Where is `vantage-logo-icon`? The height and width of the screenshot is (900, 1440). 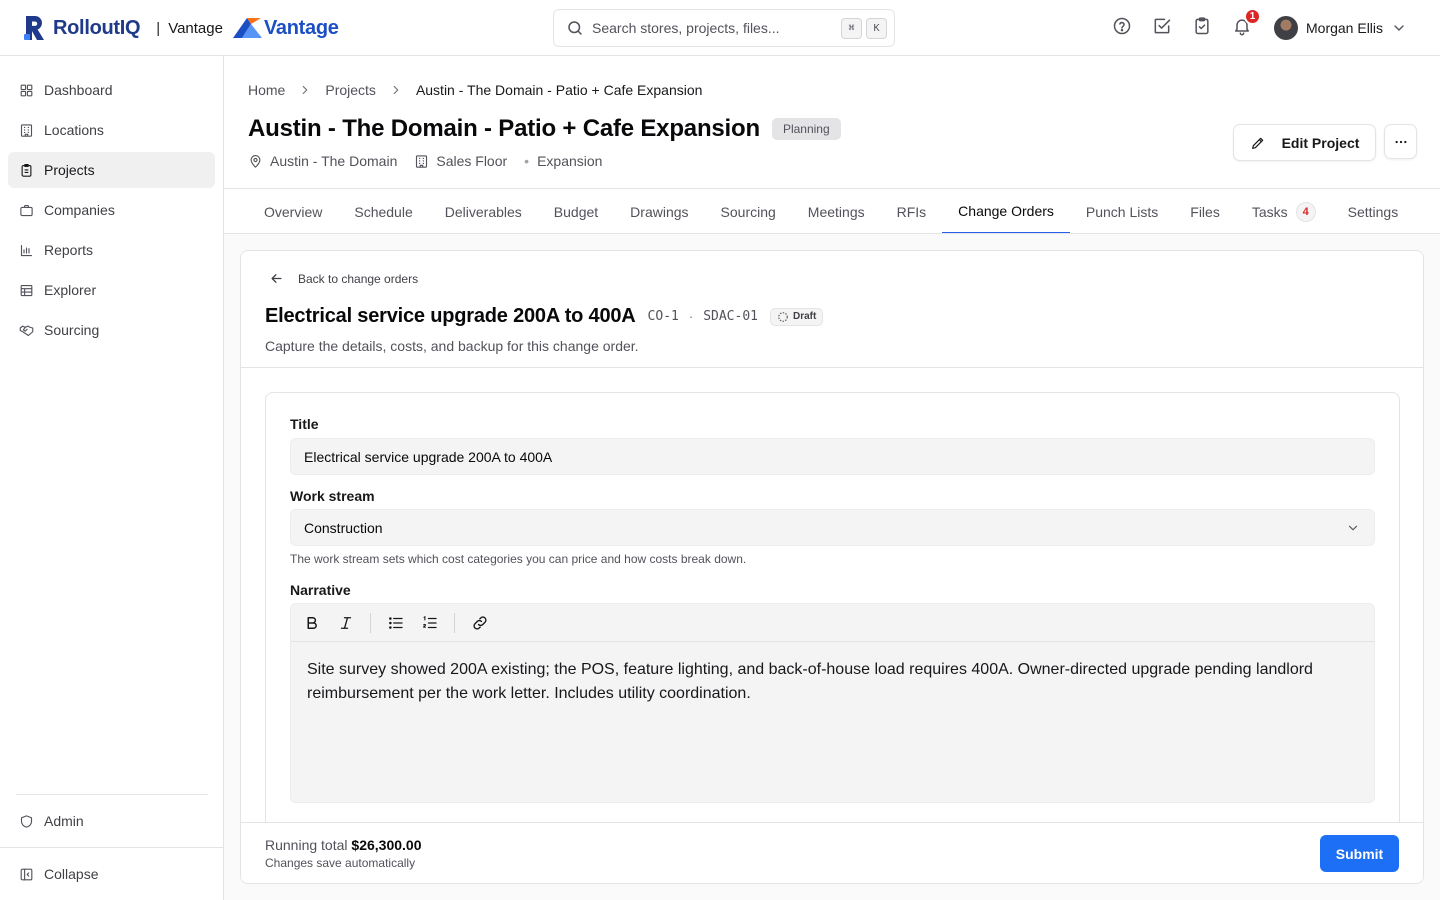
vantage-logo-icon is located at coordinates (247, 28).